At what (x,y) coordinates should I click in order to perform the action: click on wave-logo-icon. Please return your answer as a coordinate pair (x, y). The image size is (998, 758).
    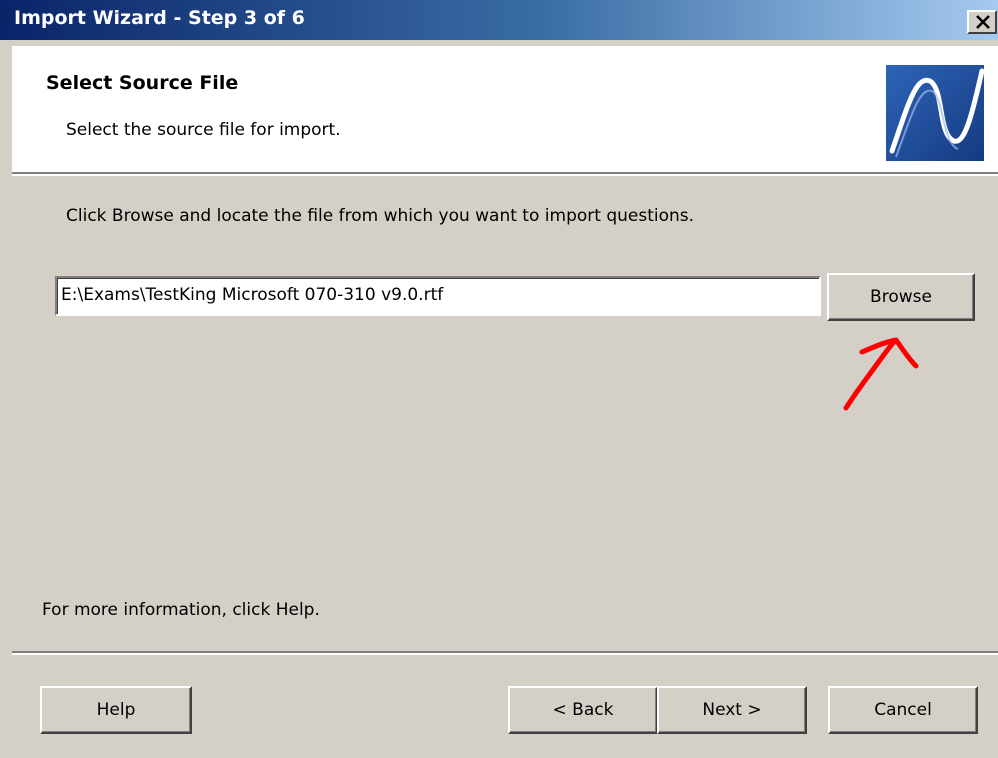
    Looking at the image, I should click on (935, 113).